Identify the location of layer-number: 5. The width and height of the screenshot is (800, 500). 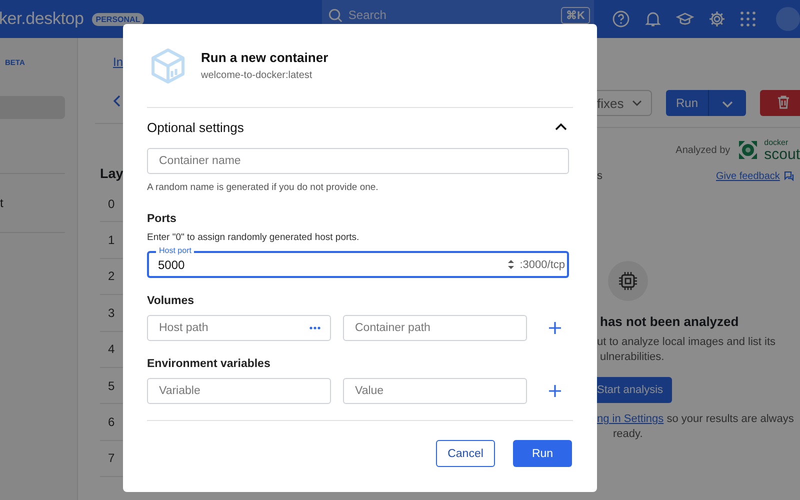
(111, 385).